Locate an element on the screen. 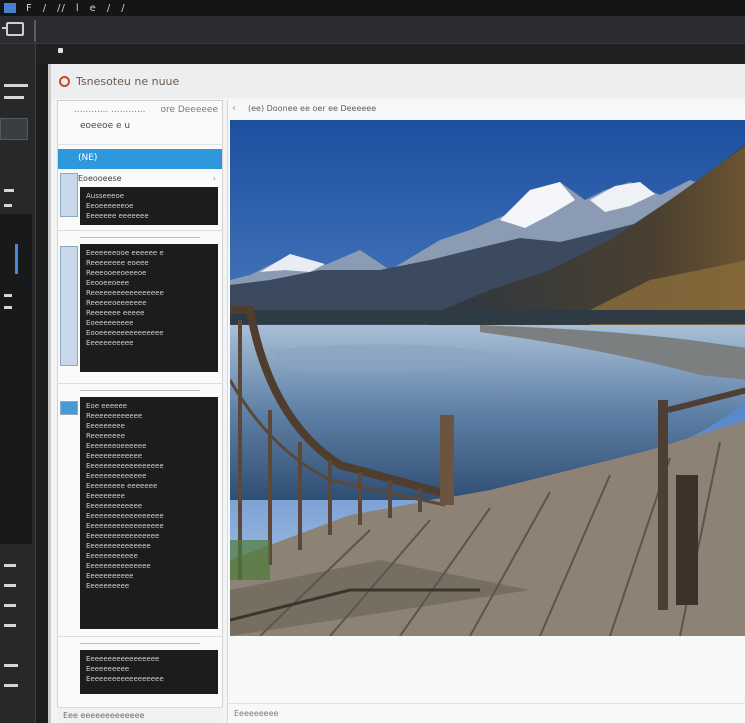 This screenshot has width=745, height=723. list-item-text: Eeeeeeeooe eeeeee e is located at coordinates (125, 253).